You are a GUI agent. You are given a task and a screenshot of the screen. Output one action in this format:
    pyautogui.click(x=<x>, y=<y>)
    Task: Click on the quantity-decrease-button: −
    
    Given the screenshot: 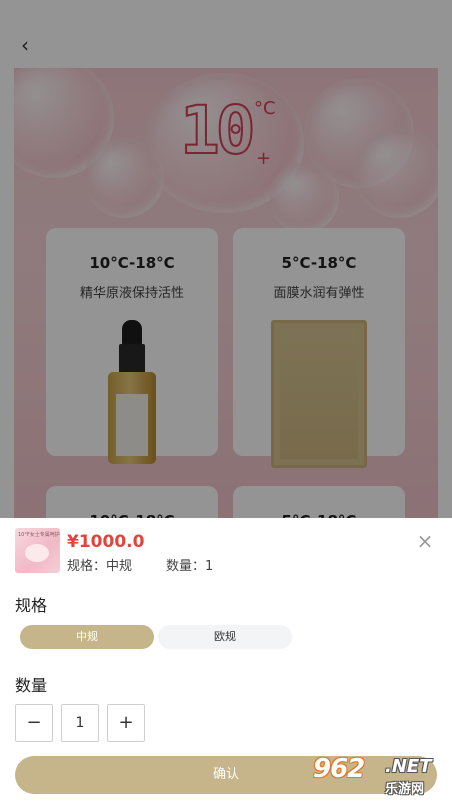 What is the action you would take?
    pyautogui.click(x=34, y=723)
    